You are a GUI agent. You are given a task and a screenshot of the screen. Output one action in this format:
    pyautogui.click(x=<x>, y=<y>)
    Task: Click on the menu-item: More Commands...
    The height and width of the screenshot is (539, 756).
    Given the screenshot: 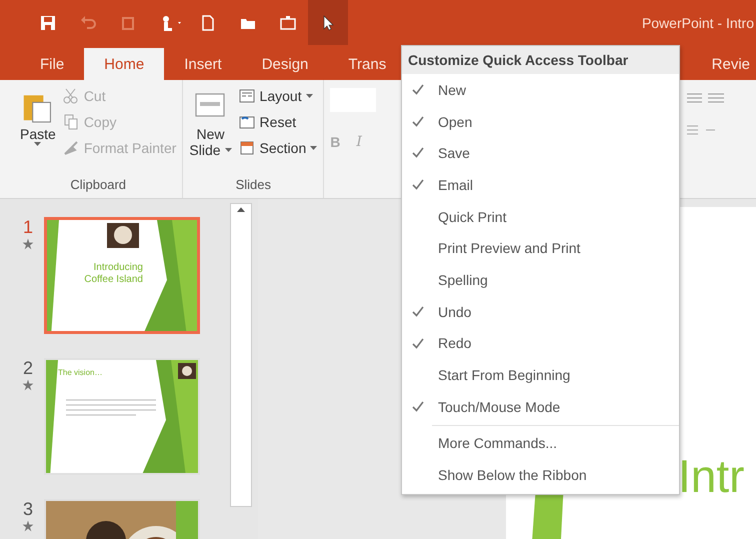 What is the action you would take?
    pyautogui.click(x=540, y=444)
    